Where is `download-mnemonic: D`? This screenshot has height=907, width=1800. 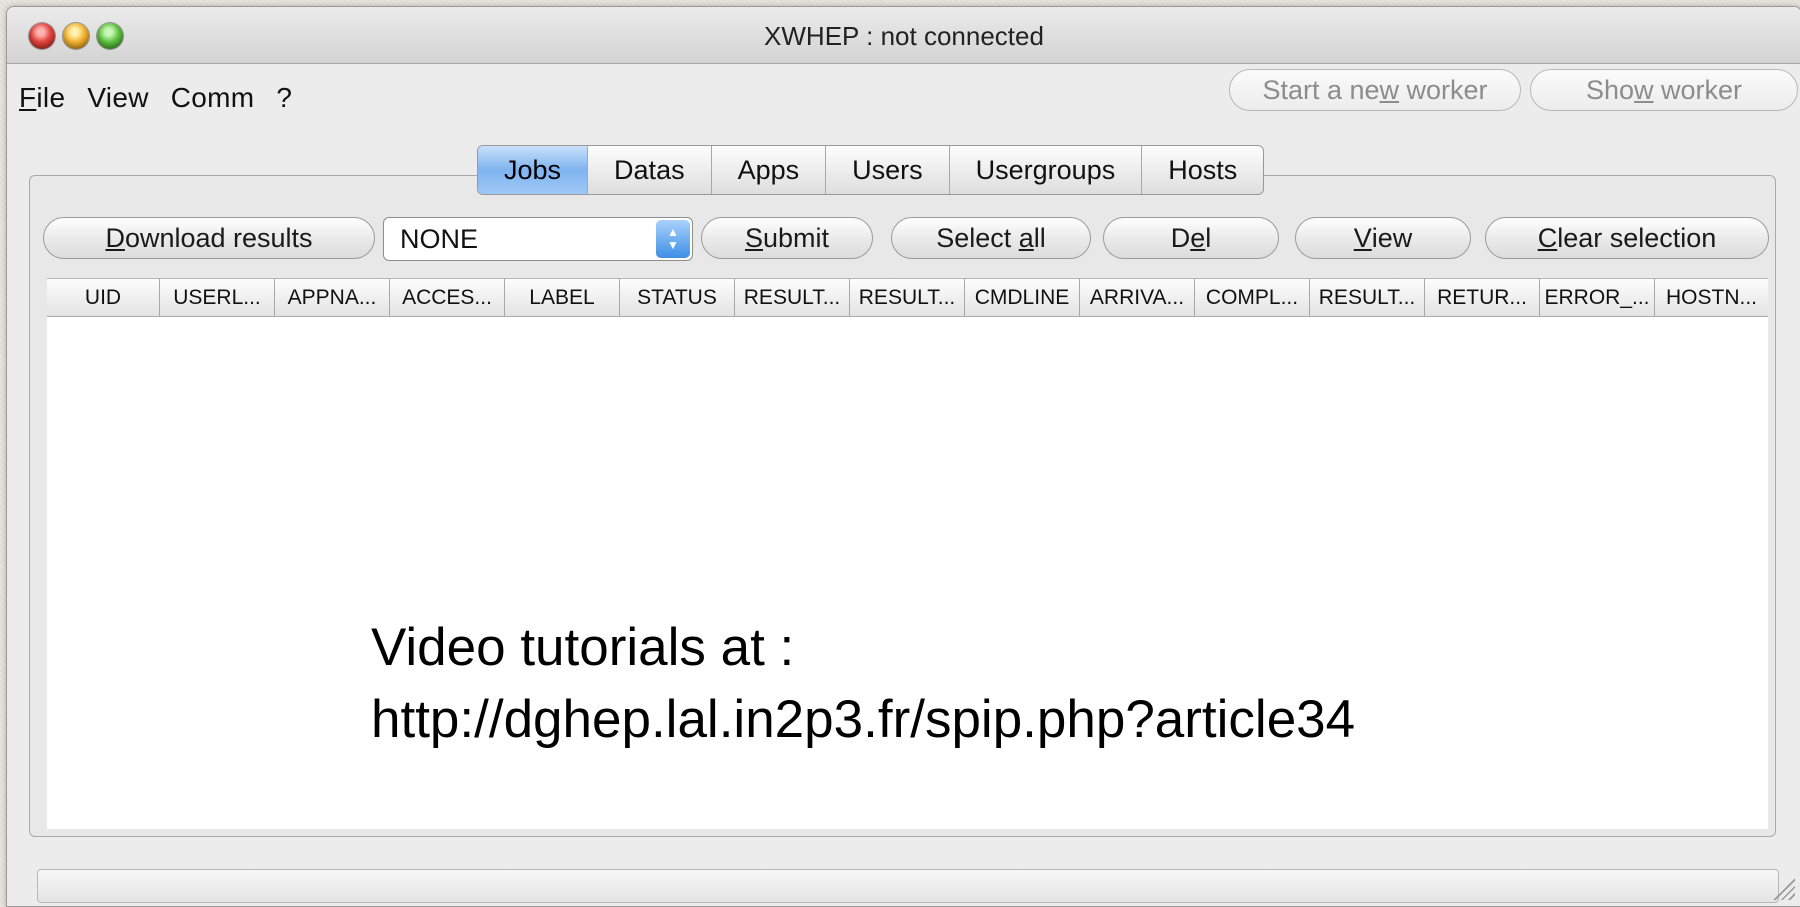 download-mnemonic: D is located at coordinates (115, 237).